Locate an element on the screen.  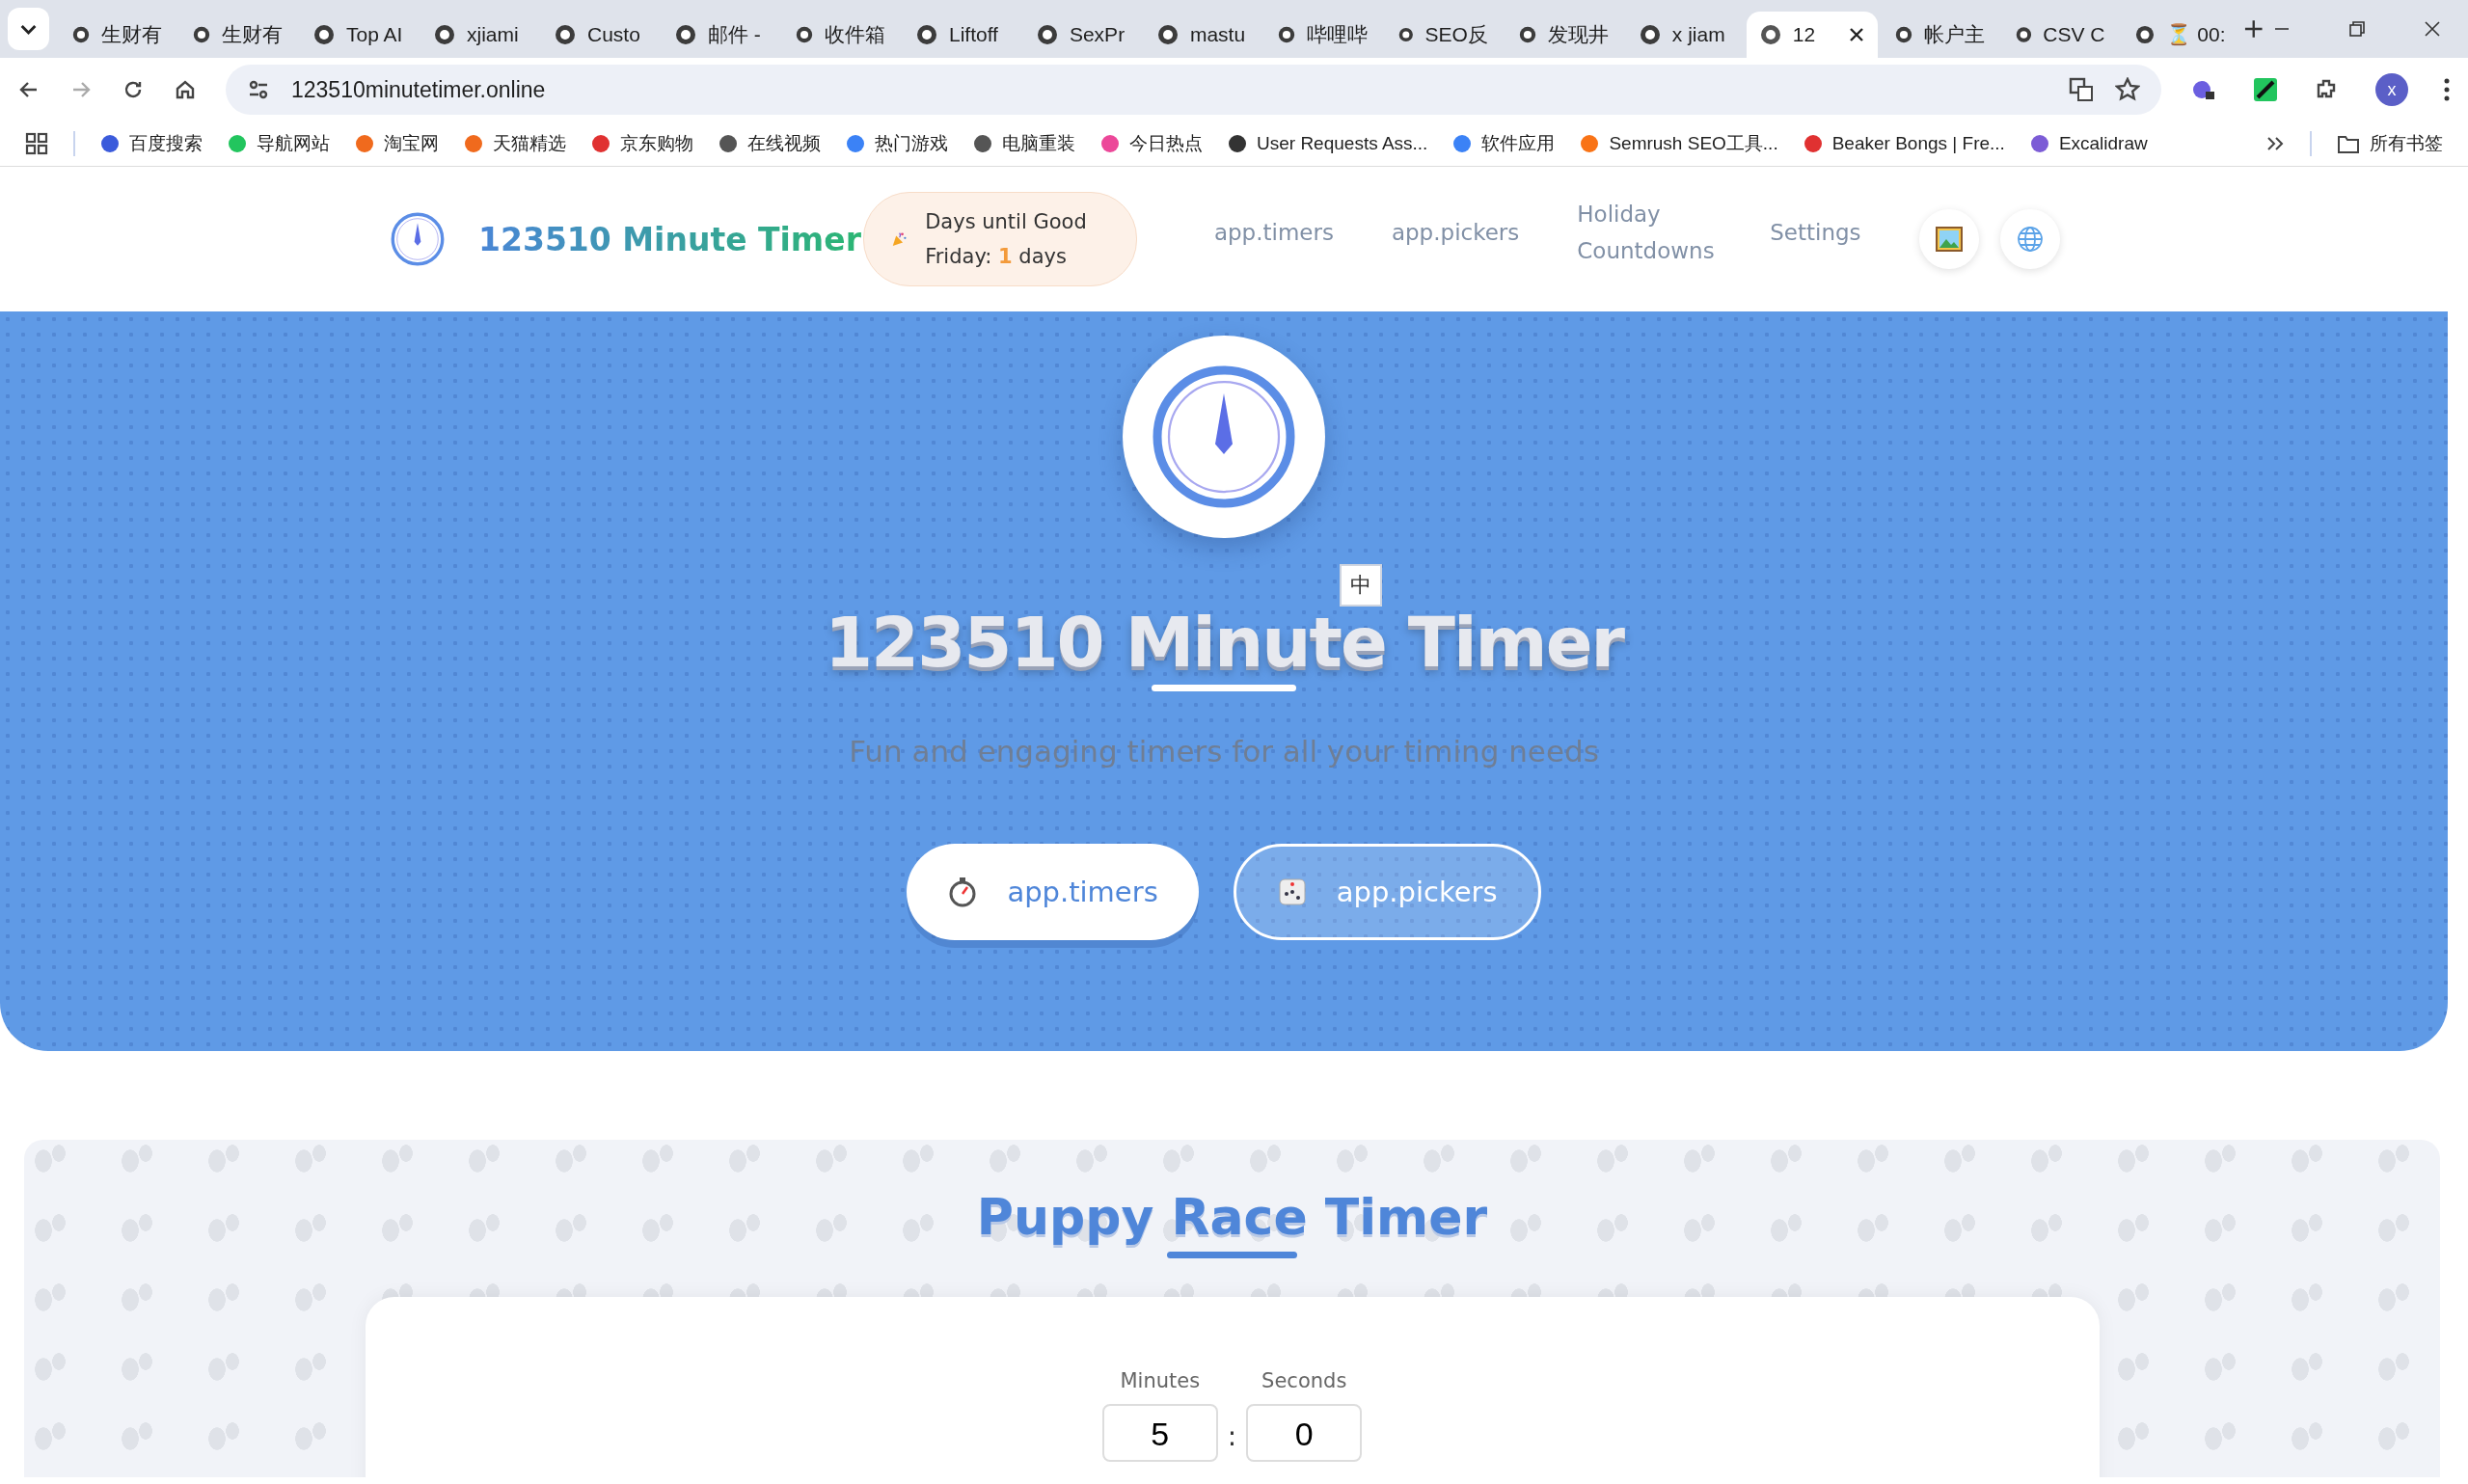
hero-subtitle: Fun and engaging timers for all your timing needs is located at coordinates (1224, 751).